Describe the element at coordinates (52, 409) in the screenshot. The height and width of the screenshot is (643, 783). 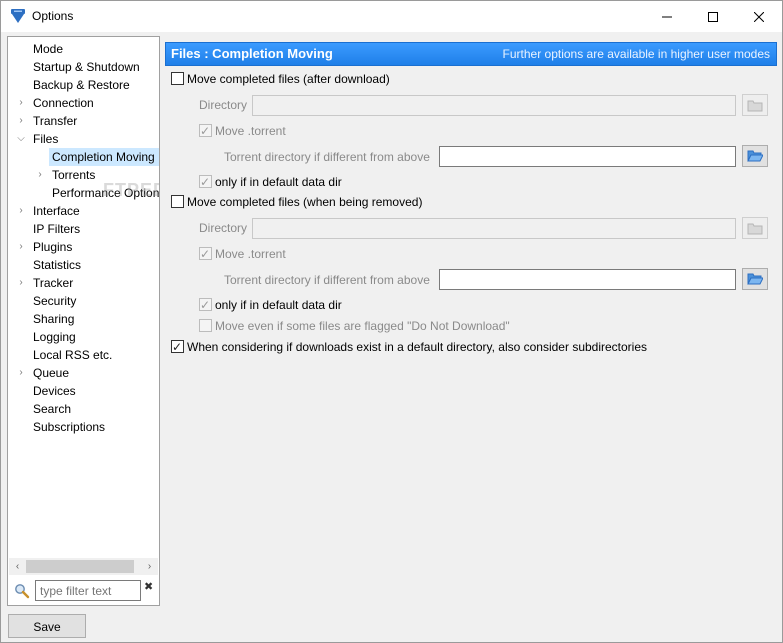
I see `tree-item-search: Search` at that location.